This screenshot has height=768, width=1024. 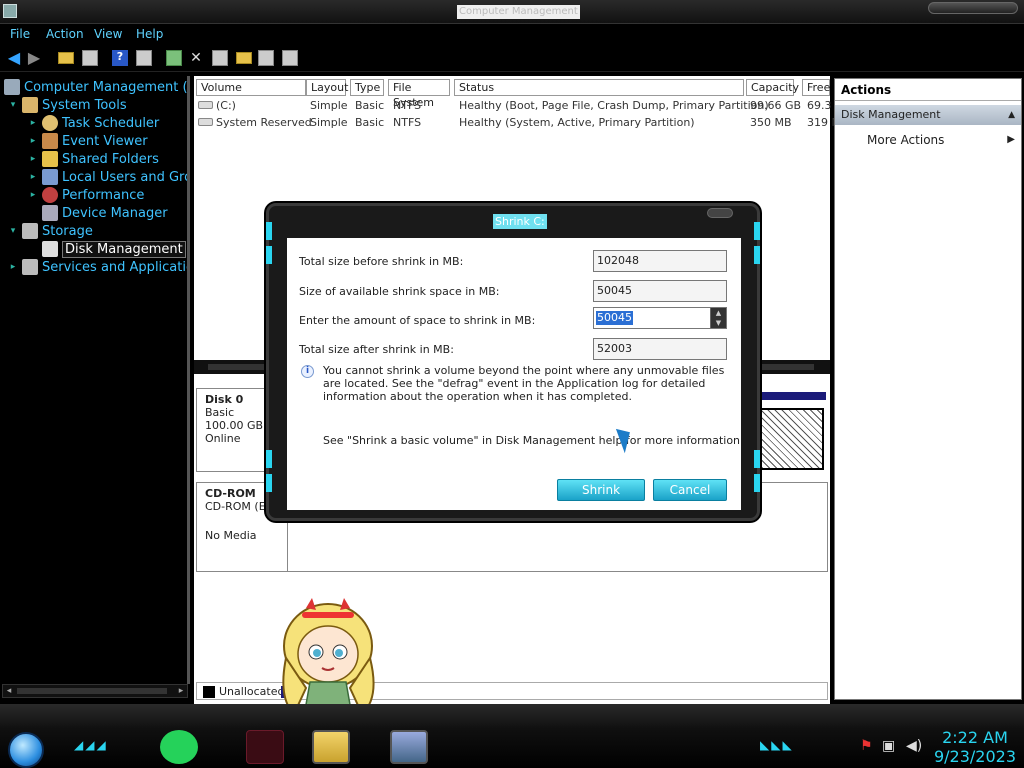 I want to click on collapse-icon: ▲, so click(x=1011, y=115).